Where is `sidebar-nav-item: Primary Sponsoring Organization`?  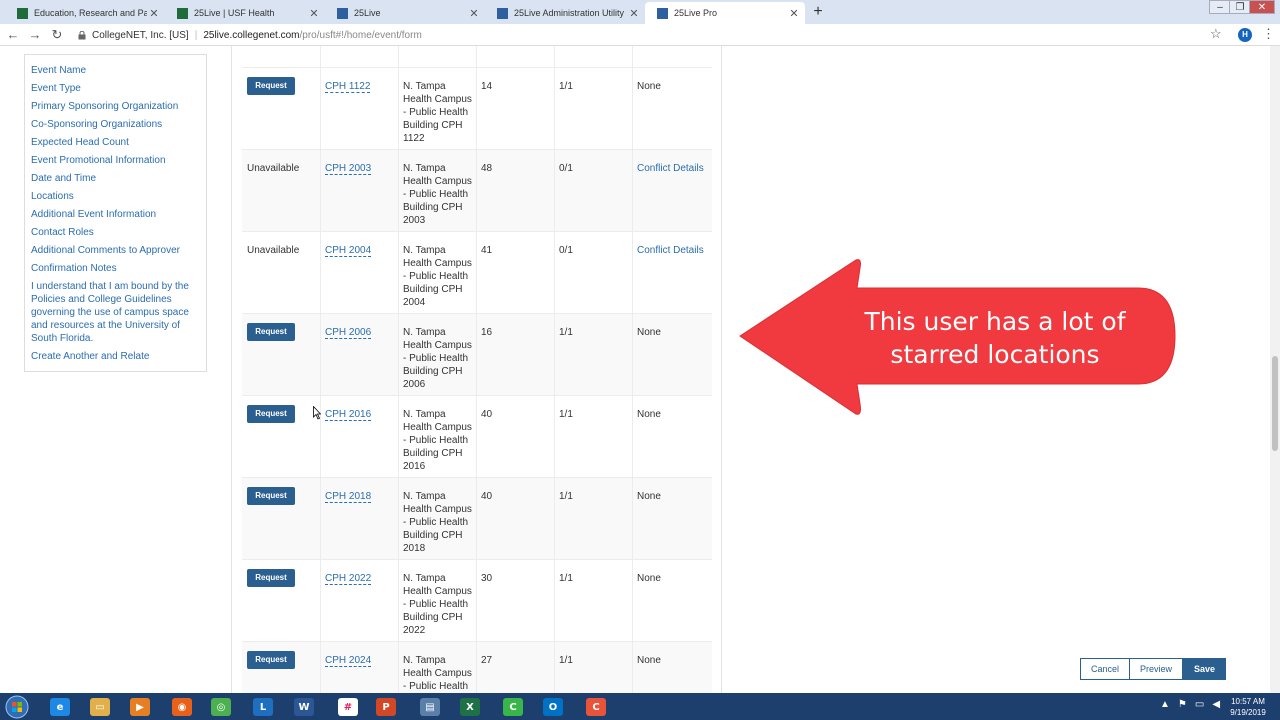 sidebar-nav-item: Primary Sponsoring Organization is located at coordinates (115, 106).